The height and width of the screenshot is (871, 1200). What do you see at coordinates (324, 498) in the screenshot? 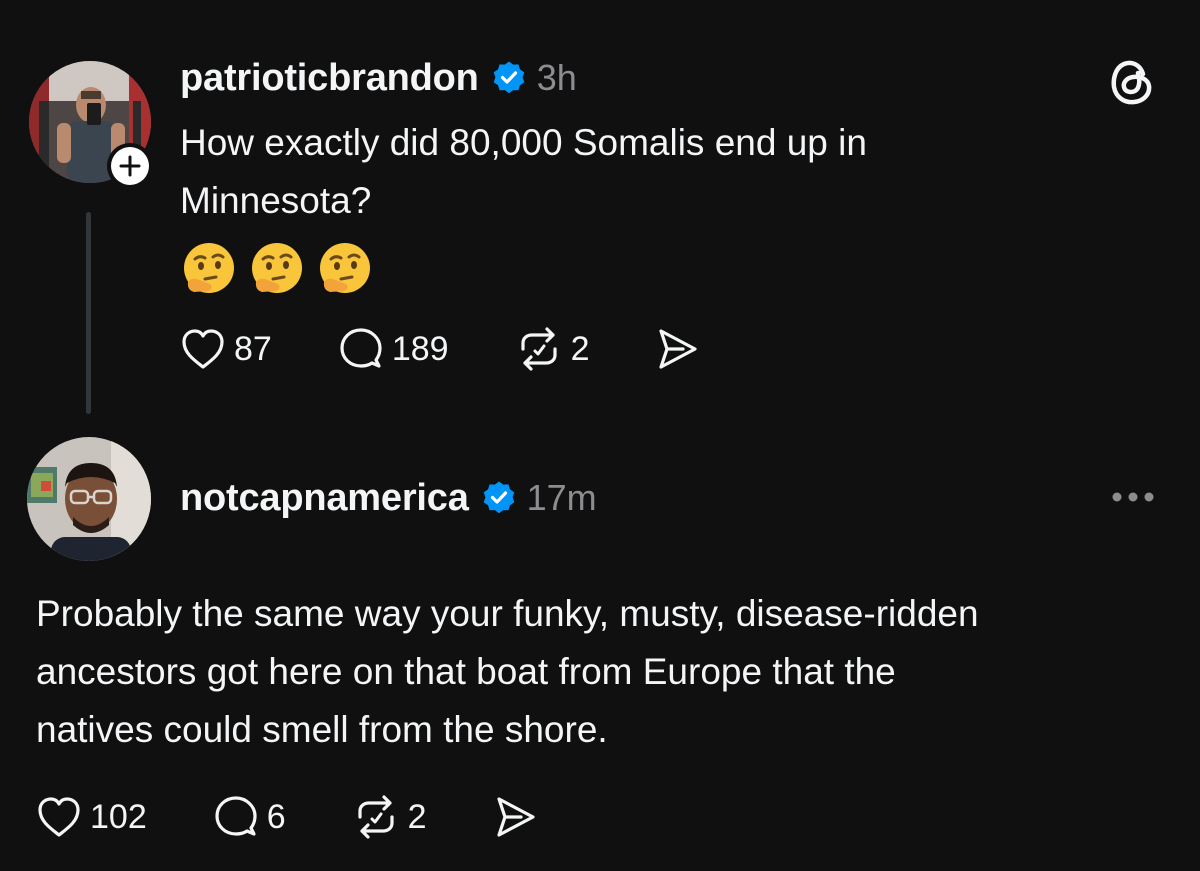
I see `reply-author-username: notcapnamerica` at bounding box center [324, 498].